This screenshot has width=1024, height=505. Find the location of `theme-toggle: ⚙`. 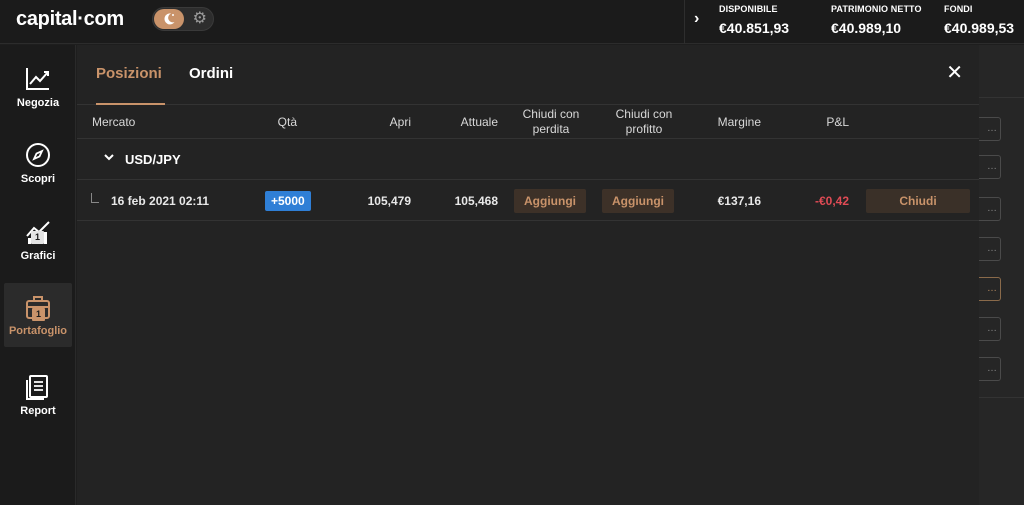

theme-toggle: ⚙ is located at coordinates (183, 19).